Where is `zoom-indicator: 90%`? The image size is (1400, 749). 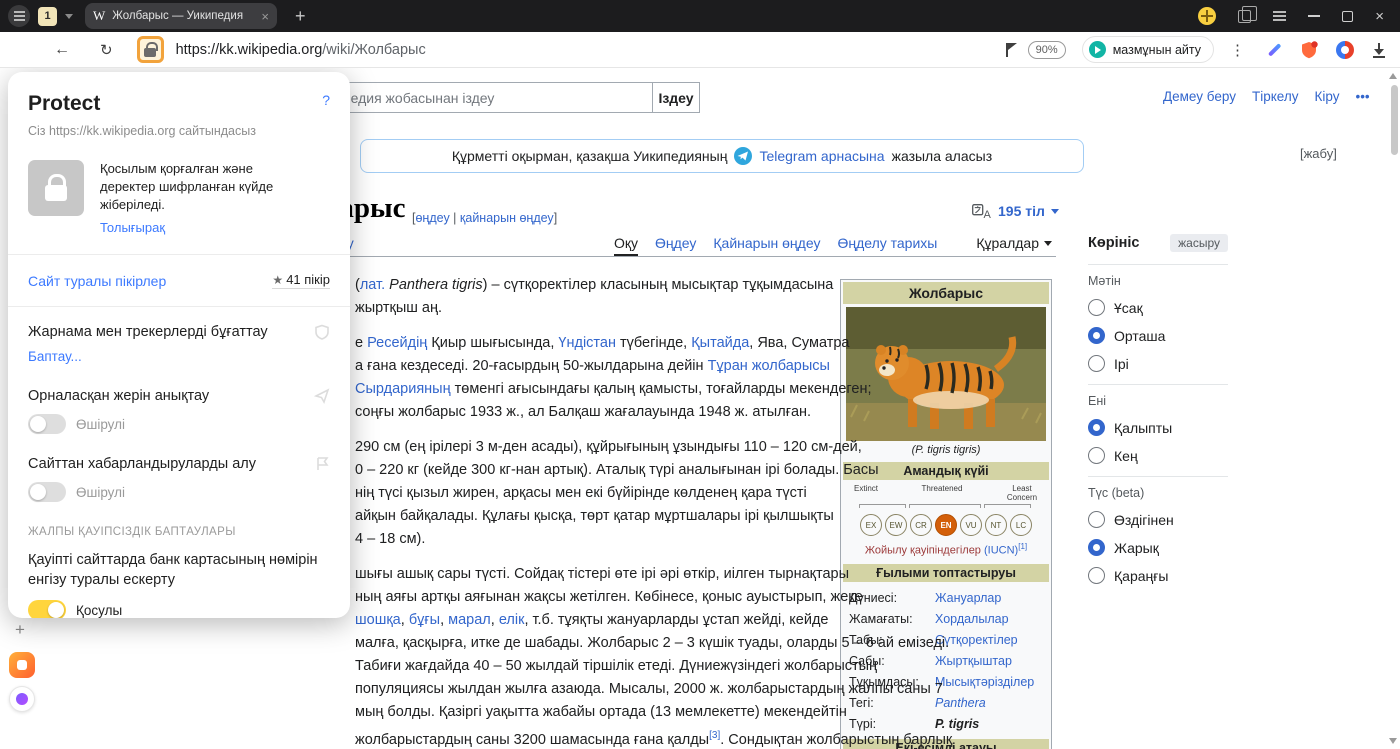
zoom-indicator: 90% is located at coordinates (1046, 49).